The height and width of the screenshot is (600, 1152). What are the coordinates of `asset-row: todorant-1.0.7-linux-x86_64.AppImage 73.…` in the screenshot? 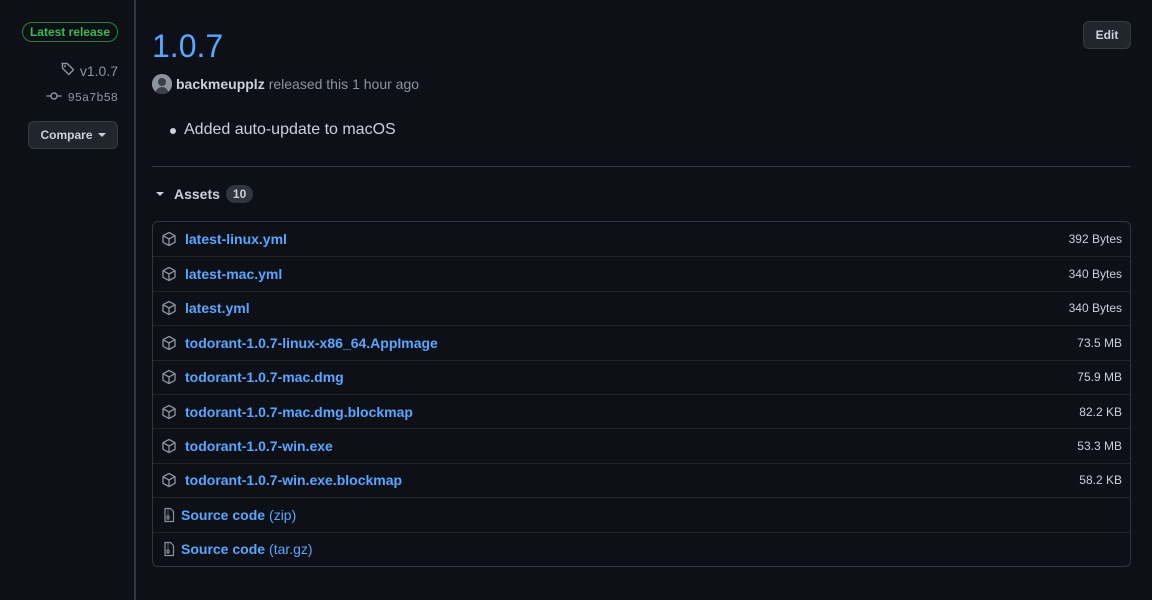 It's located at (641, 342).